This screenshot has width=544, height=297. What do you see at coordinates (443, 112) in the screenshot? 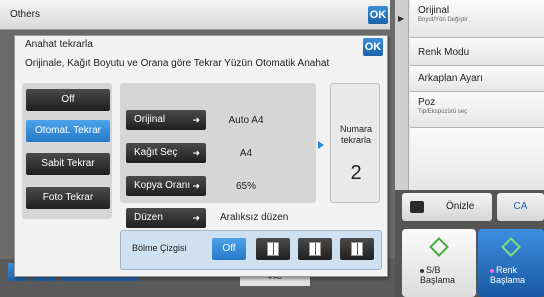
I see `menu-item-exposure-sublabel: Tip/Ekspozürü seç` at bounding box center [443, 112].